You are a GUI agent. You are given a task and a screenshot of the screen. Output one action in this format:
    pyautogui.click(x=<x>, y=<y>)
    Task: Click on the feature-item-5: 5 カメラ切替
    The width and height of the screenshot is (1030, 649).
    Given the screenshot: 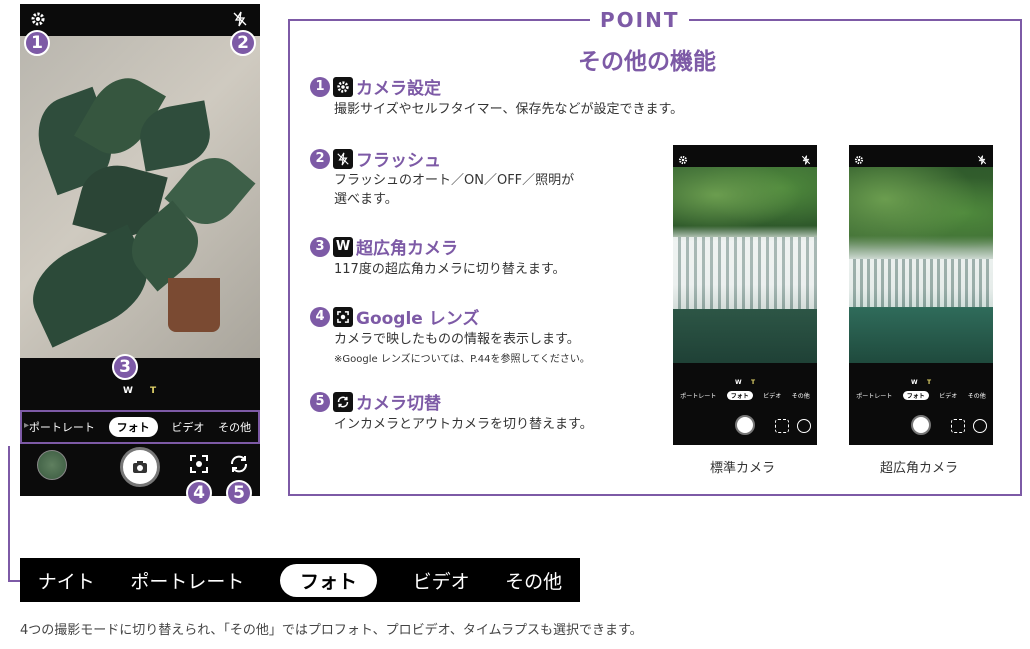 What is the action you would take?
    pyautogui.click(x=375, y=401)
    